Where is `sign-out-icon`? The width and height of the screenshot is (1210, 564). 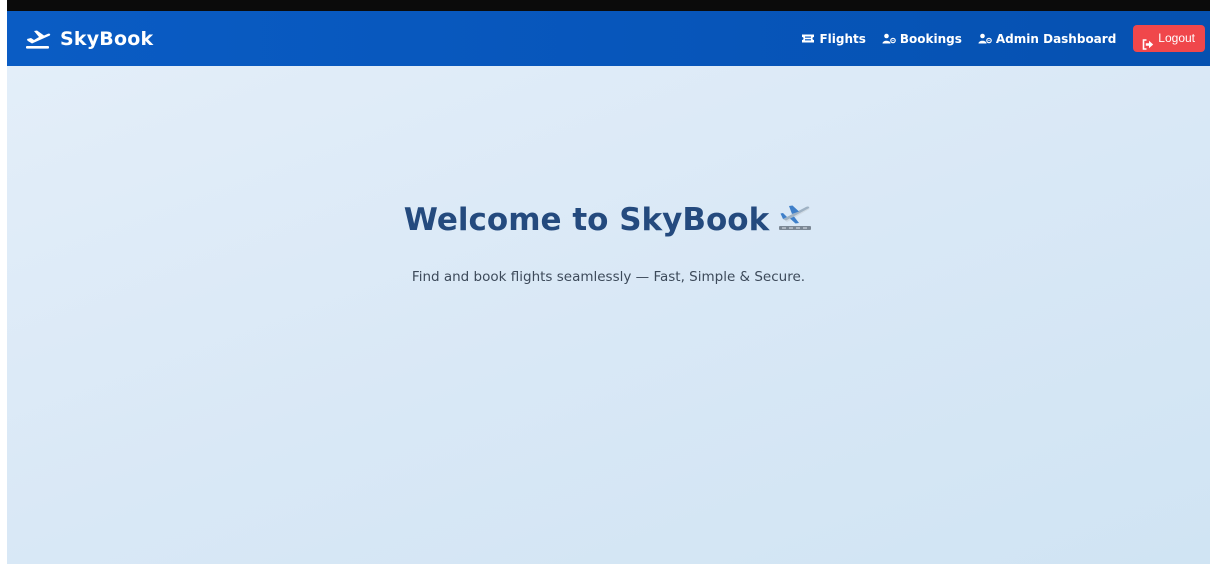
sign-out-icon is located at coordinates (1148, 41).